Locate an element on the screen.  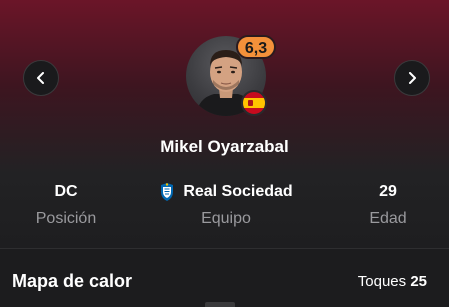
section-divider is located at coordinates (224, 248).